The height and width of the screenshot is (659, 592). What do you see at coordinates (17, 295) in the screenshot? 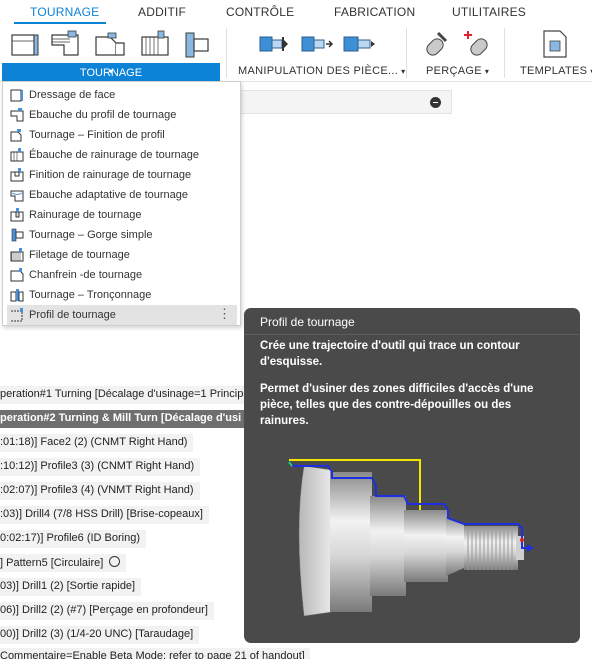
I see `part-off-icon` at bounding box center [17, 295].